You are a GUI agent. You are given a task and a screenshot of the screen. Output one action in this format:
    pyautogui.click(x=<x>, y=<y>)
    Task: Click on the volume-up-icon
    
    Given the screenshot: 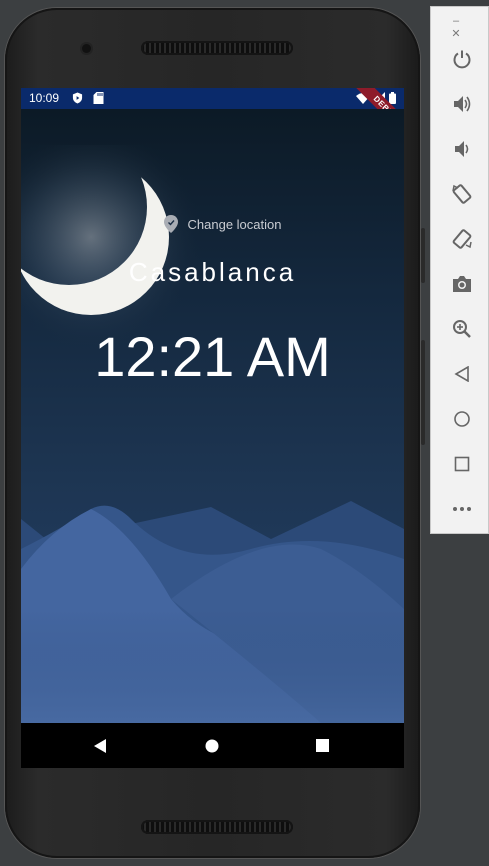 What is the action you would take?
    pyautogui.click(x=462, y=104)
    